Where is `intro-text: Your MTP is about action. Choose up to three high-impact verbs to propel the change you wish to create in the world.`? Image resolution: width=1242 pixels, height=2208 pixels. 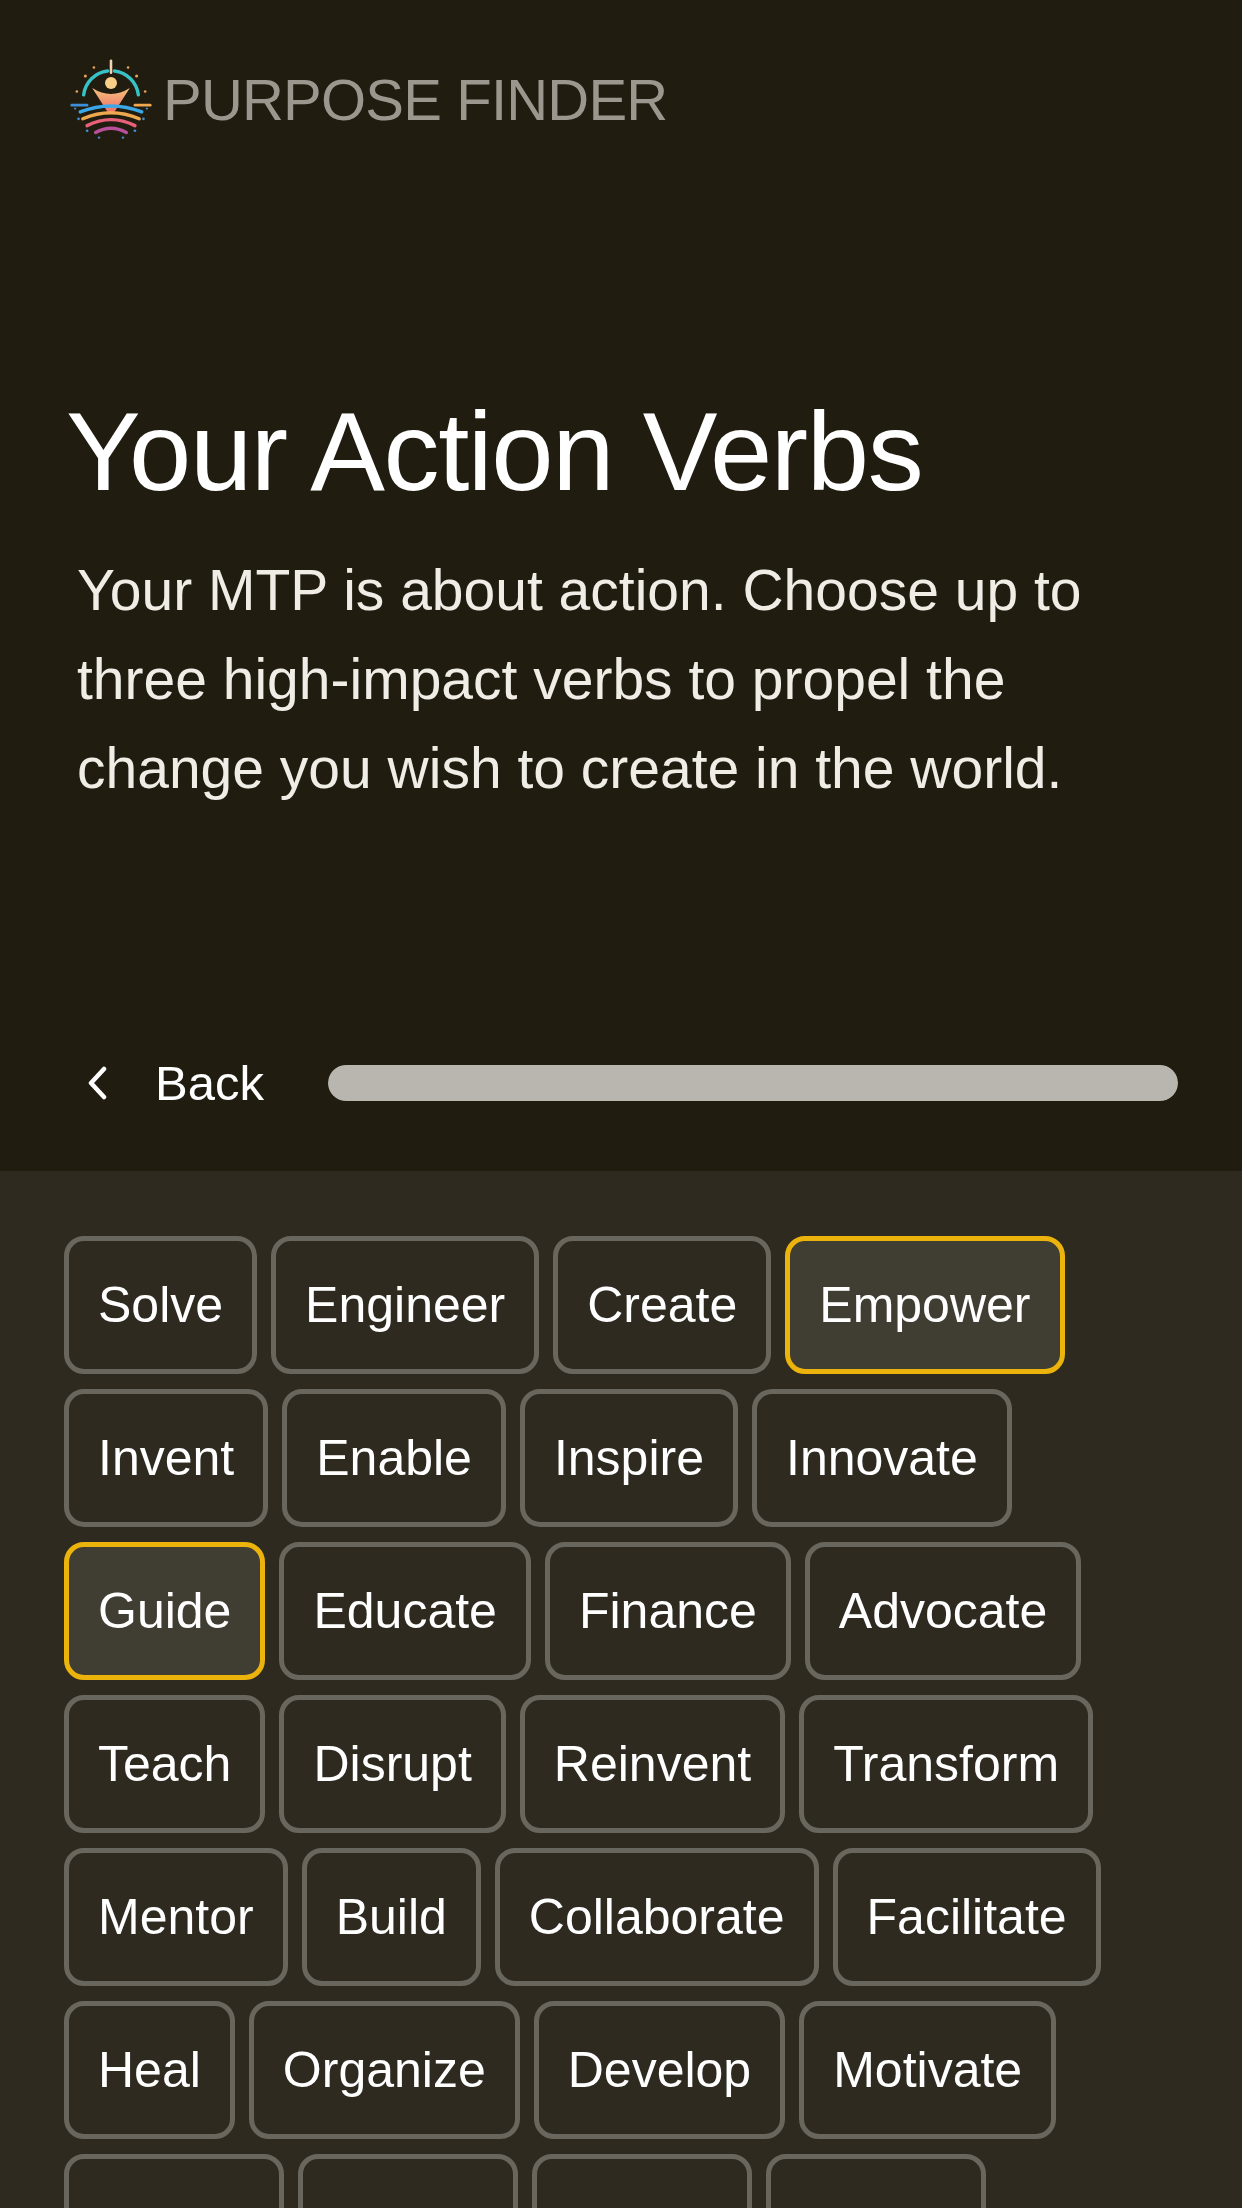 intro-text: Your MTP is about action. Choose up to three high-impact verbs to propel the change you wish to create in the world. is located at coordinates (580, 679).